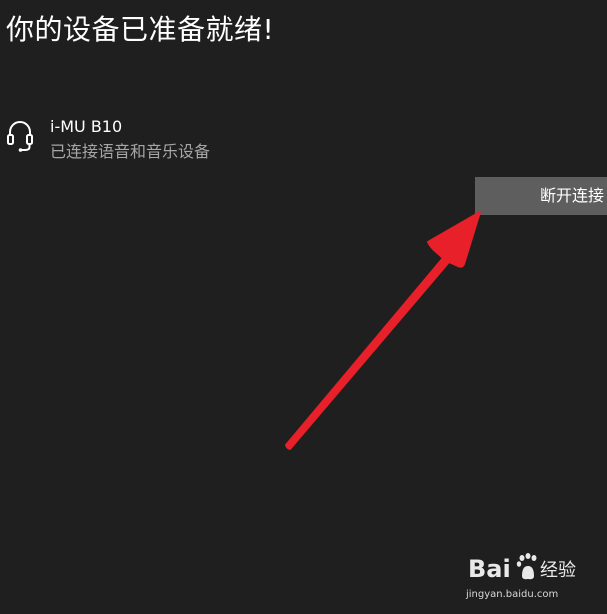 The height and width of the screenshot is (614, 607). I want to click on baidu-jingyan-watermark: Bai 经验 jingyan.baidu.com, so click(532, 578).